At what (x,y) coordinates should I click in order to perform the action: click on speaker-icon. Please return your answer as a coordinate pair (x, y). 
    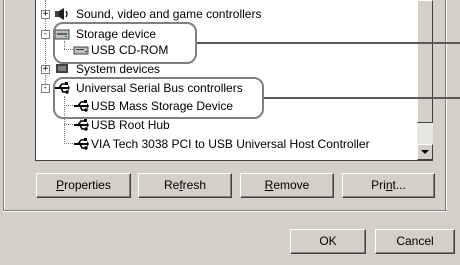
    Looking at the image, I should click on (62, 14).